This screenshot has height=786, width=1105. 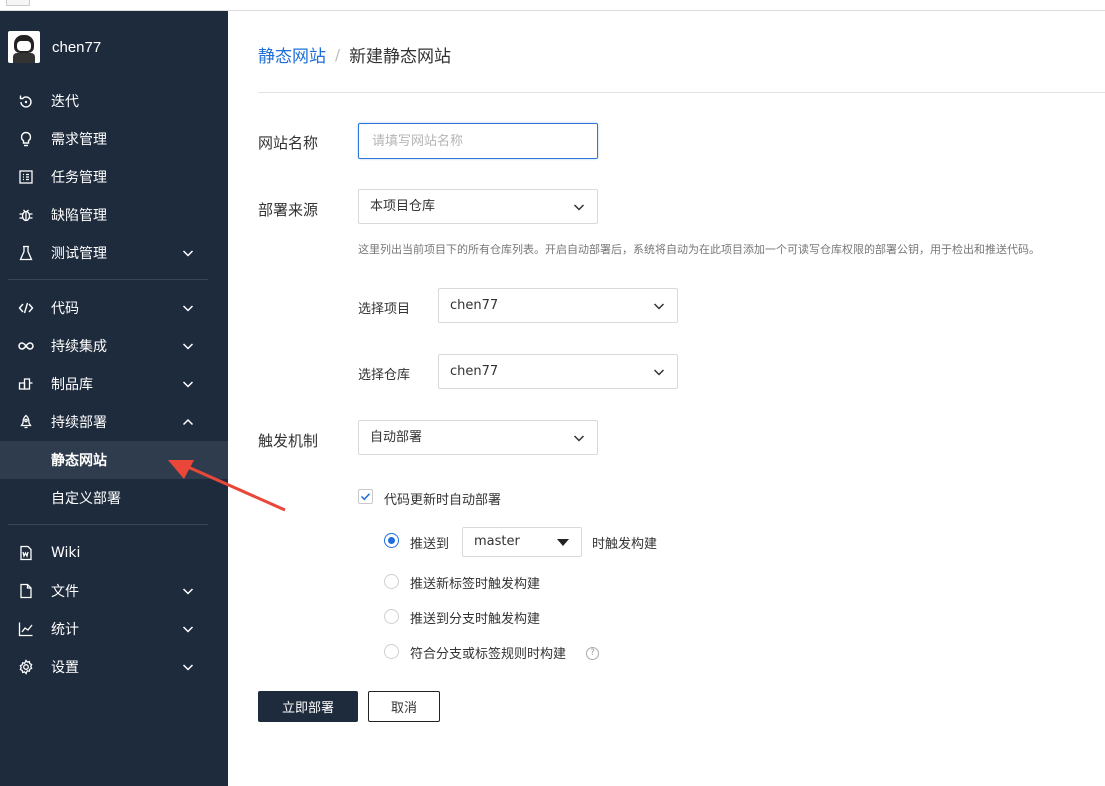 What do you see at coordinates (114, 346) in the screenshot?
I see `sidebar-item-ci: 持续集成` at bounding box center [114, 346].